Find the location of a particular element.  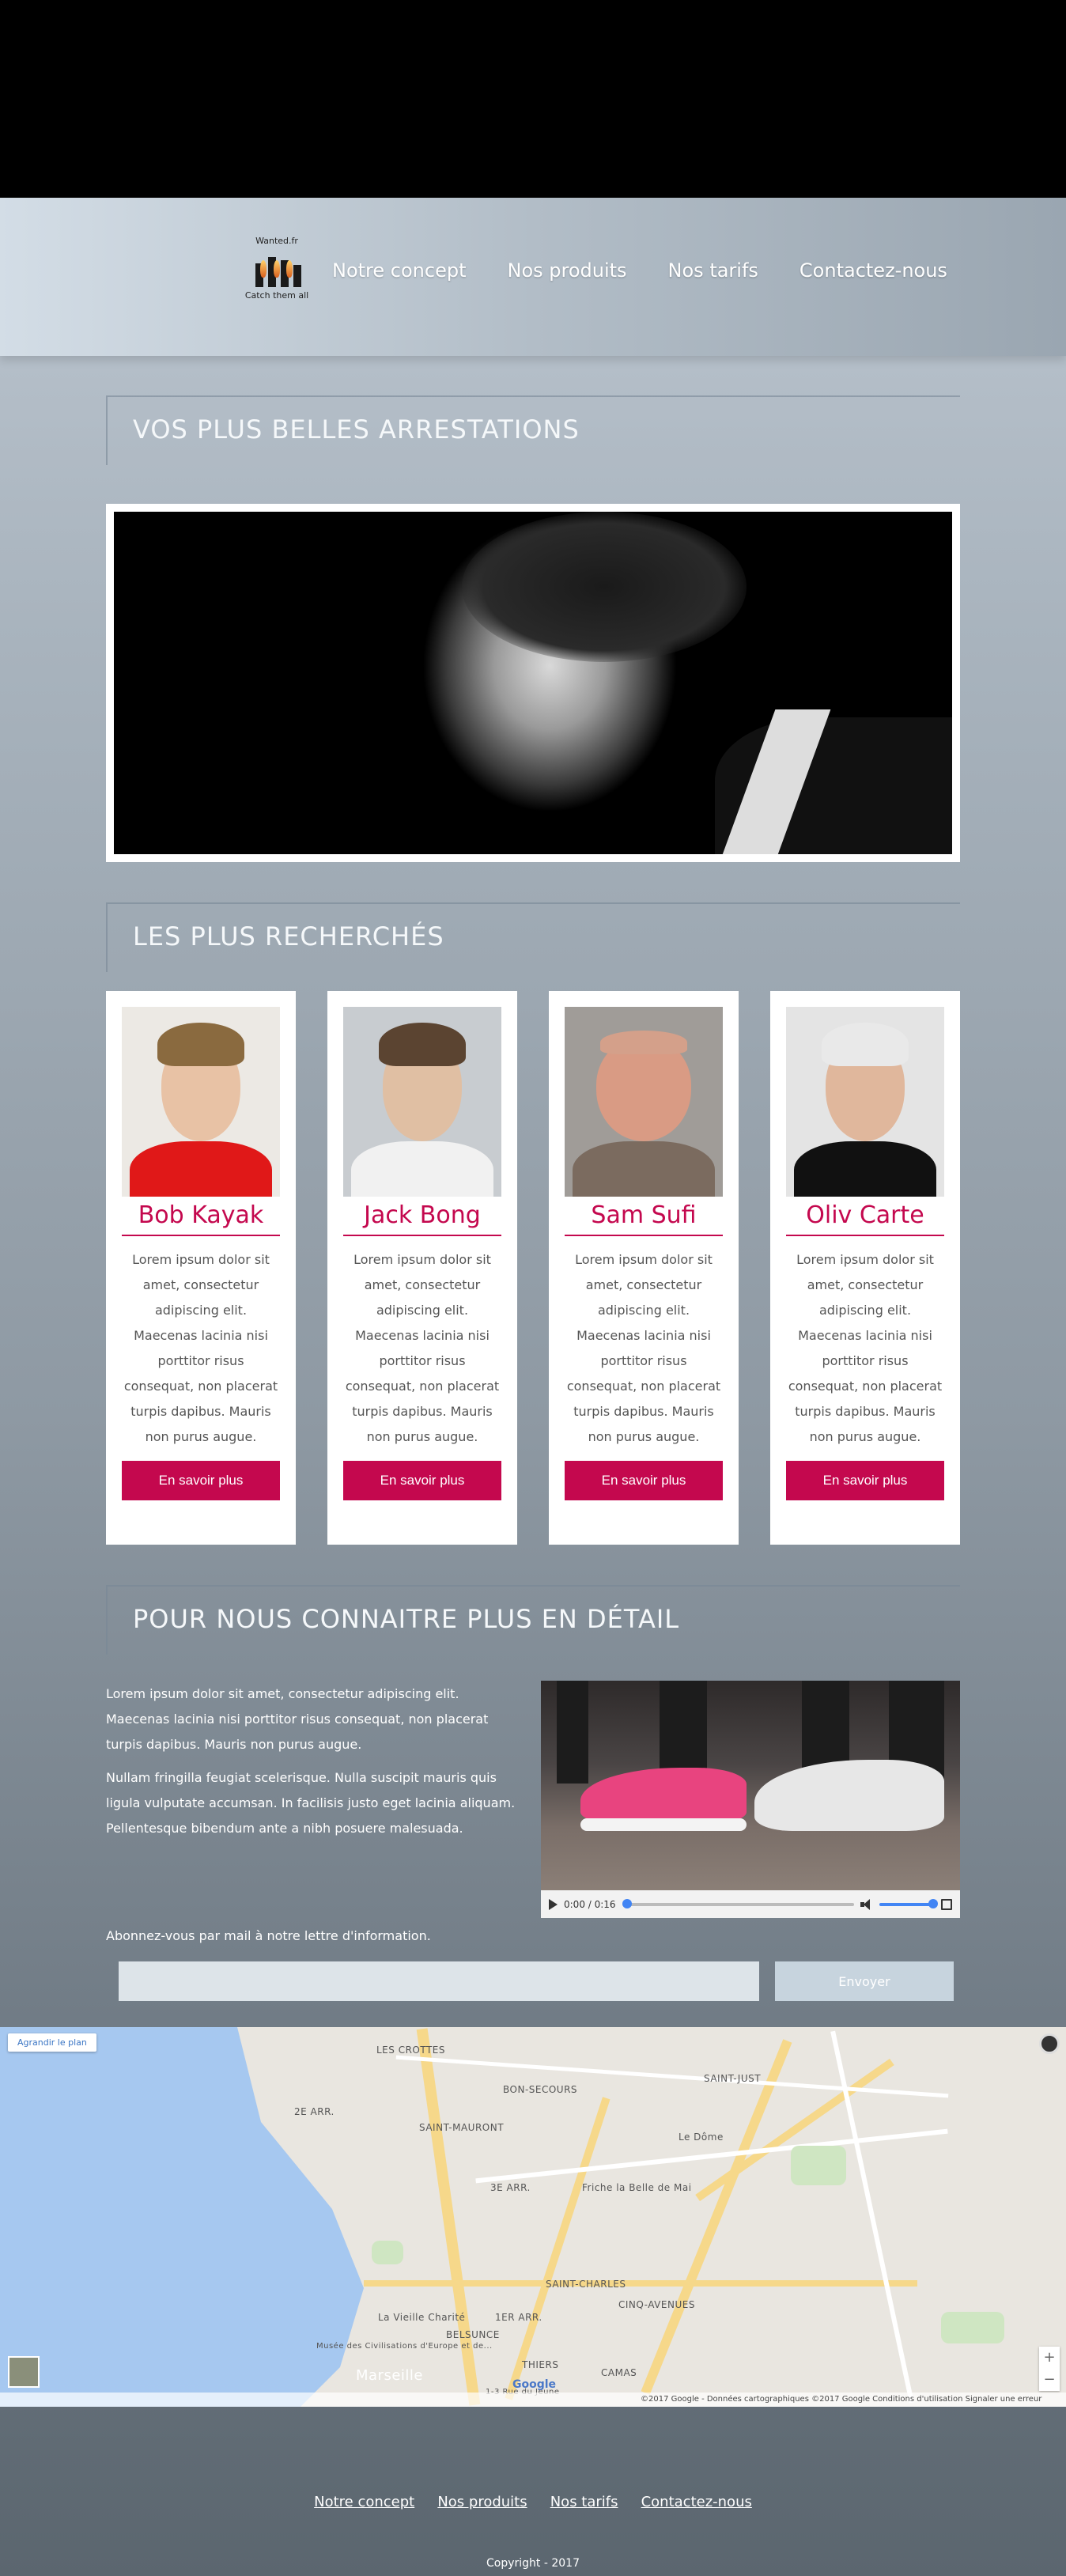

arrests-section-title: VOS PLUS BELLES ARRESTATIONS is located at coordinates (533, 430).